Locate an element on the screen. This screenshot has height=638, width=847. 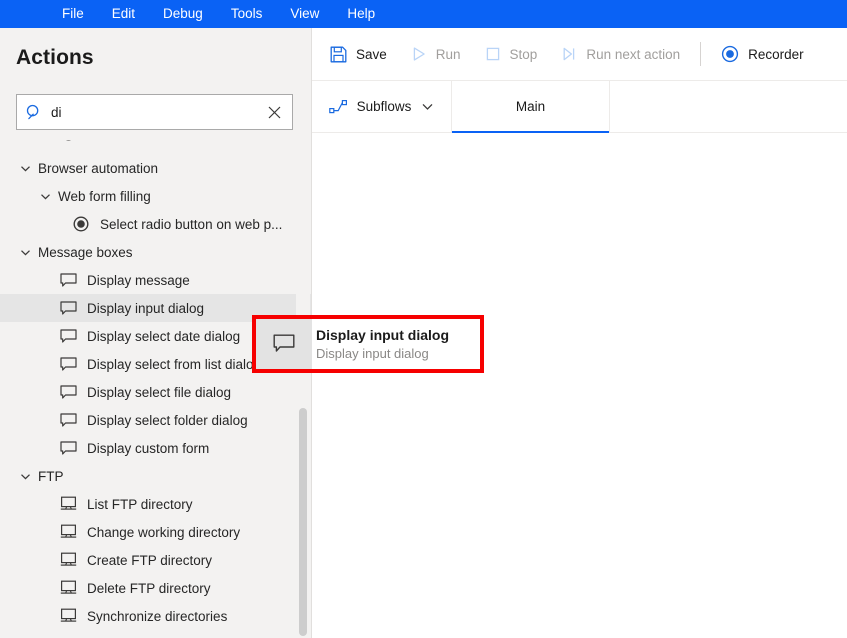
tree-item-display-message: Display message is located at coordinates (155, 280).